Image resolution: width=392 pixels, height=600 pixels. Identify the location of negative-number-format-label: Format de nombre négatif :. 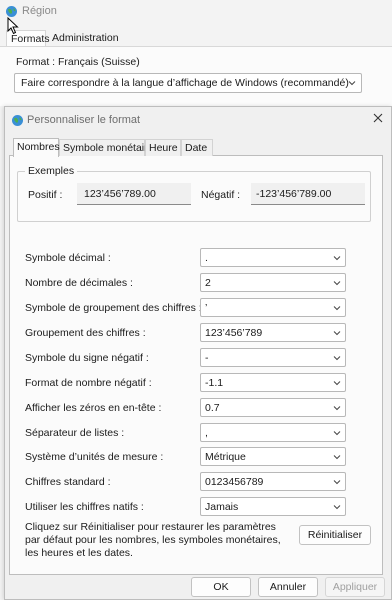
(88, 383).